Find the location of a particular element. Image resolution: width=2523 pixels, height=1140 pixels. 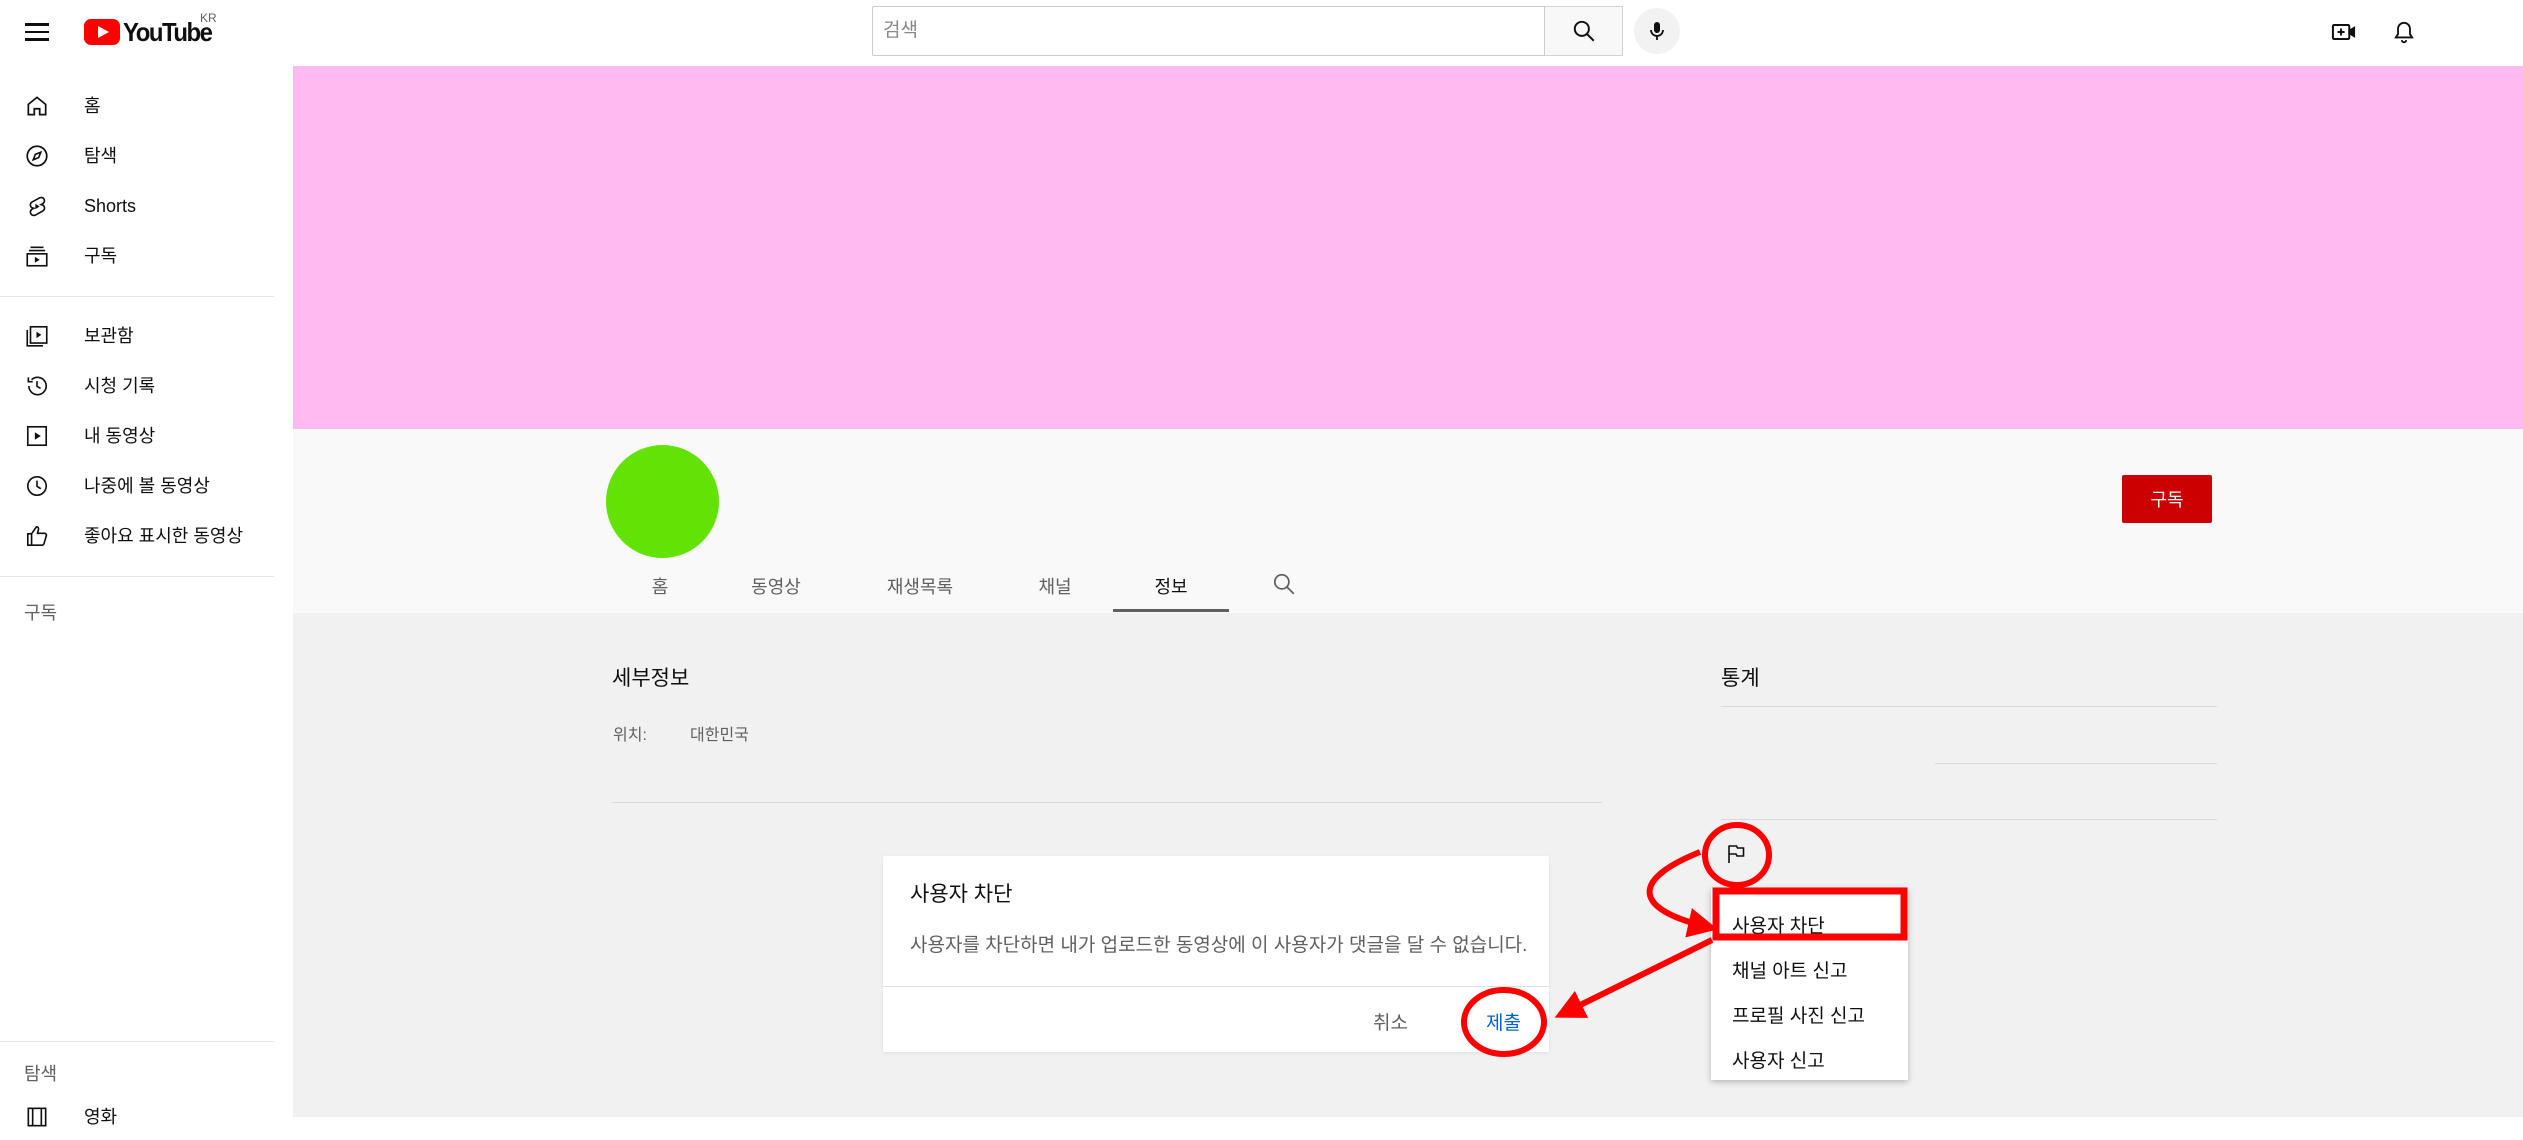

watch-later-icon is located at coordinates (37, 486).